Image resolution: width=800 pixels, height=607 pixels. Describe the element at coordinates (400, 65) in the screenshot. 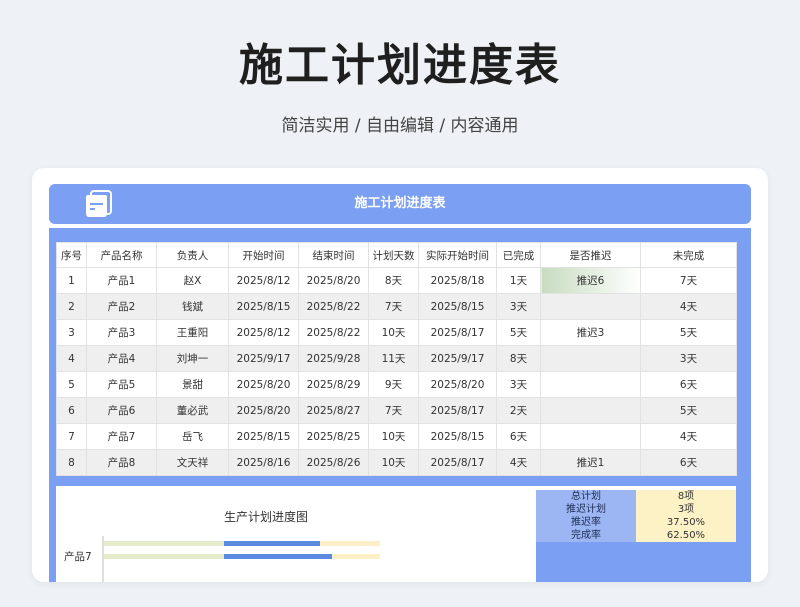

I see `page-title: 施工计划进度表` at that location.